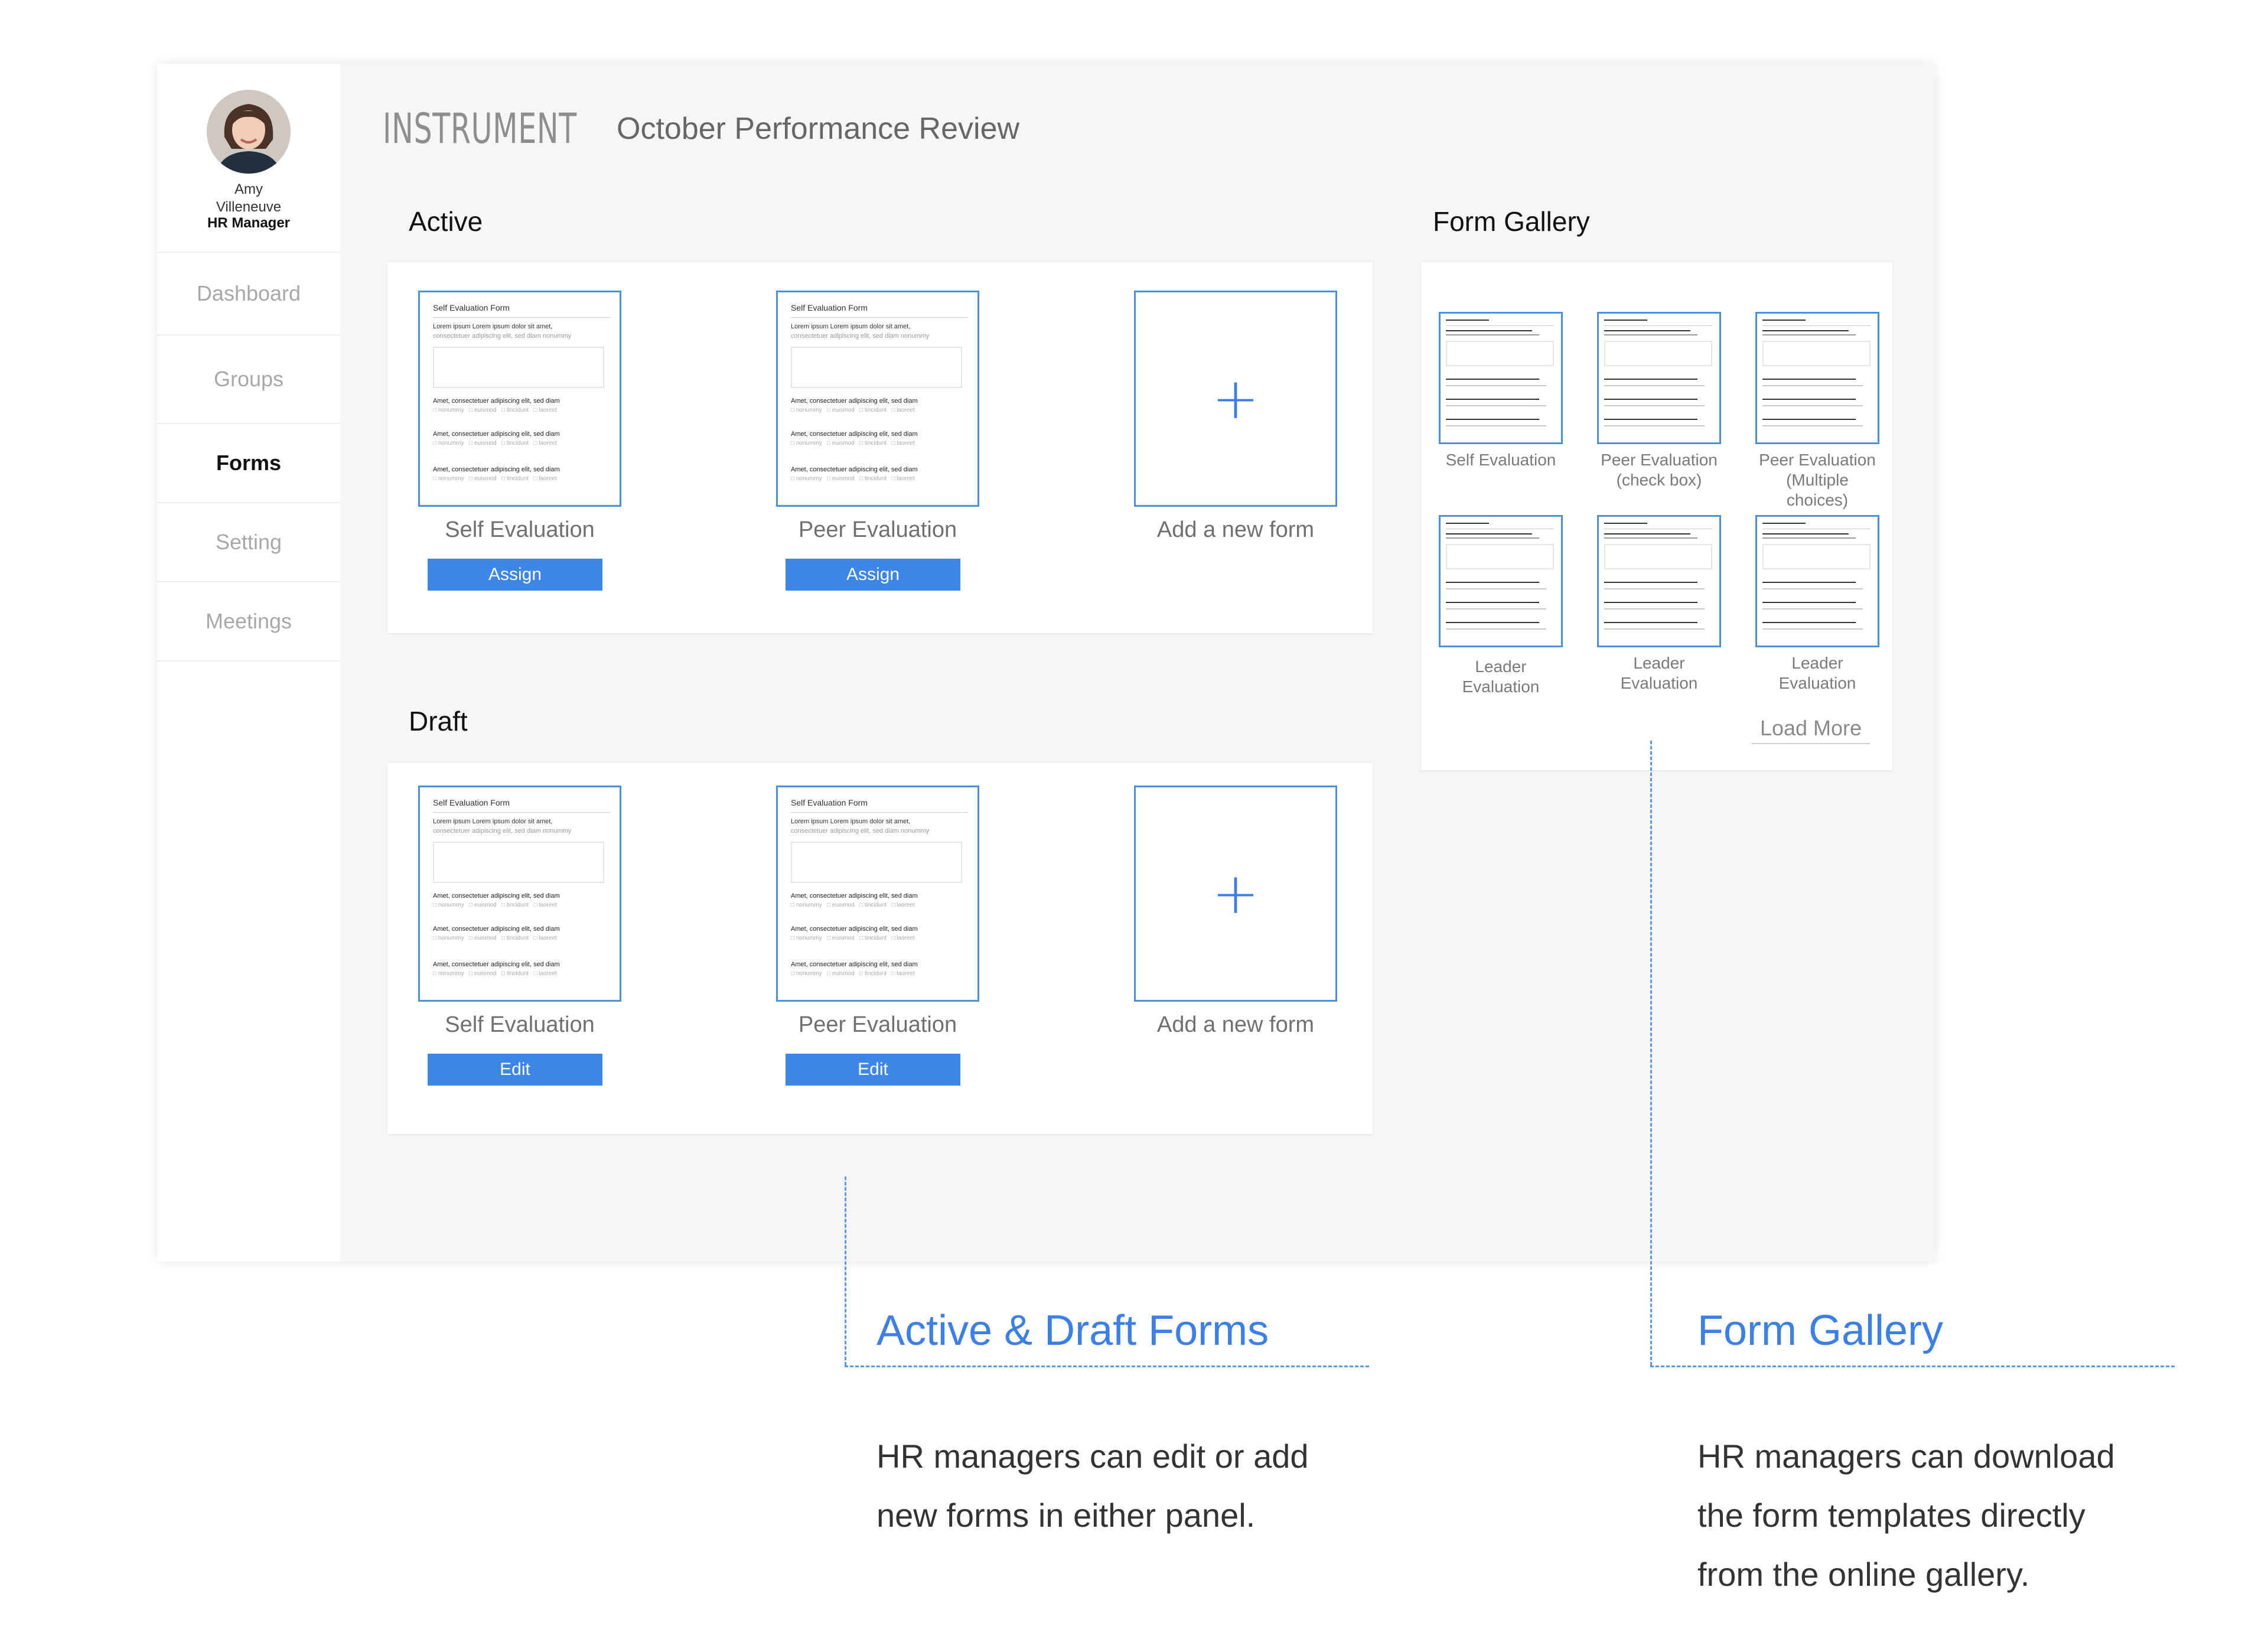 This screenshot has height=1649, width=2268. Describe the element at coordinates (248, 189) in the screenshot. I see `user-first-name: Amy` at that location.